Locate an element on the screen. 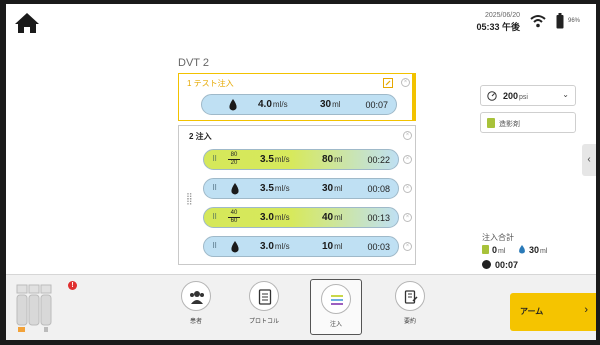 The image size is (600, 345). total-duration-value: 00:07 is located at coordinates (507, 265).